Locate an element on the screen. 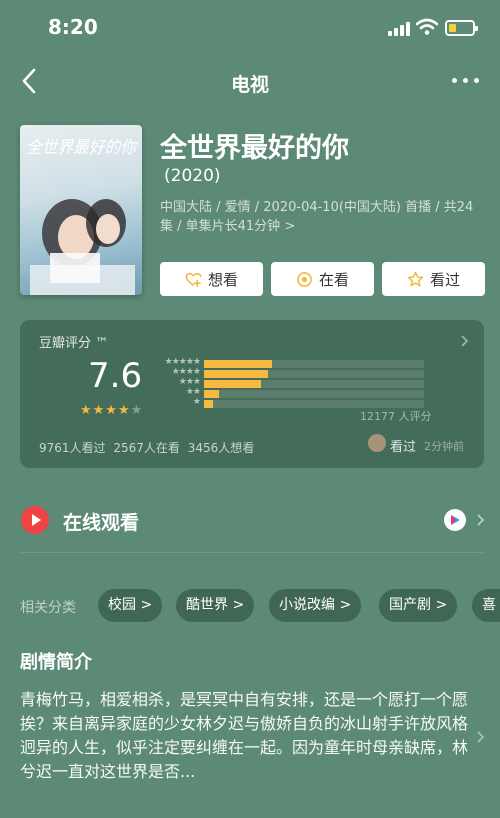 The width and height of the screenshot is (500, 818). more-options-icon is located at coordinates (466, 81).